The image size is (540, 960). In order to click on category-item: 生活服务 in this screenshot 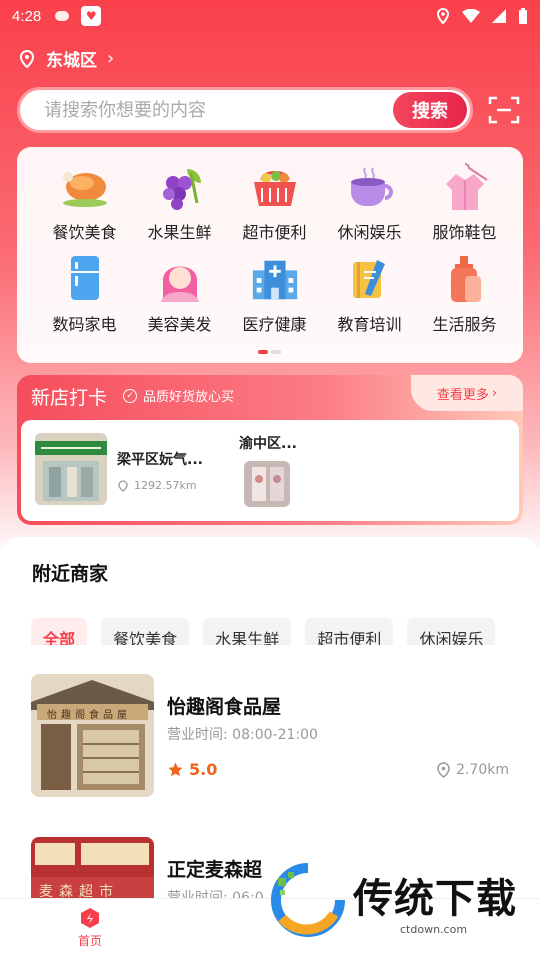, I will do `click(464, 294)`.